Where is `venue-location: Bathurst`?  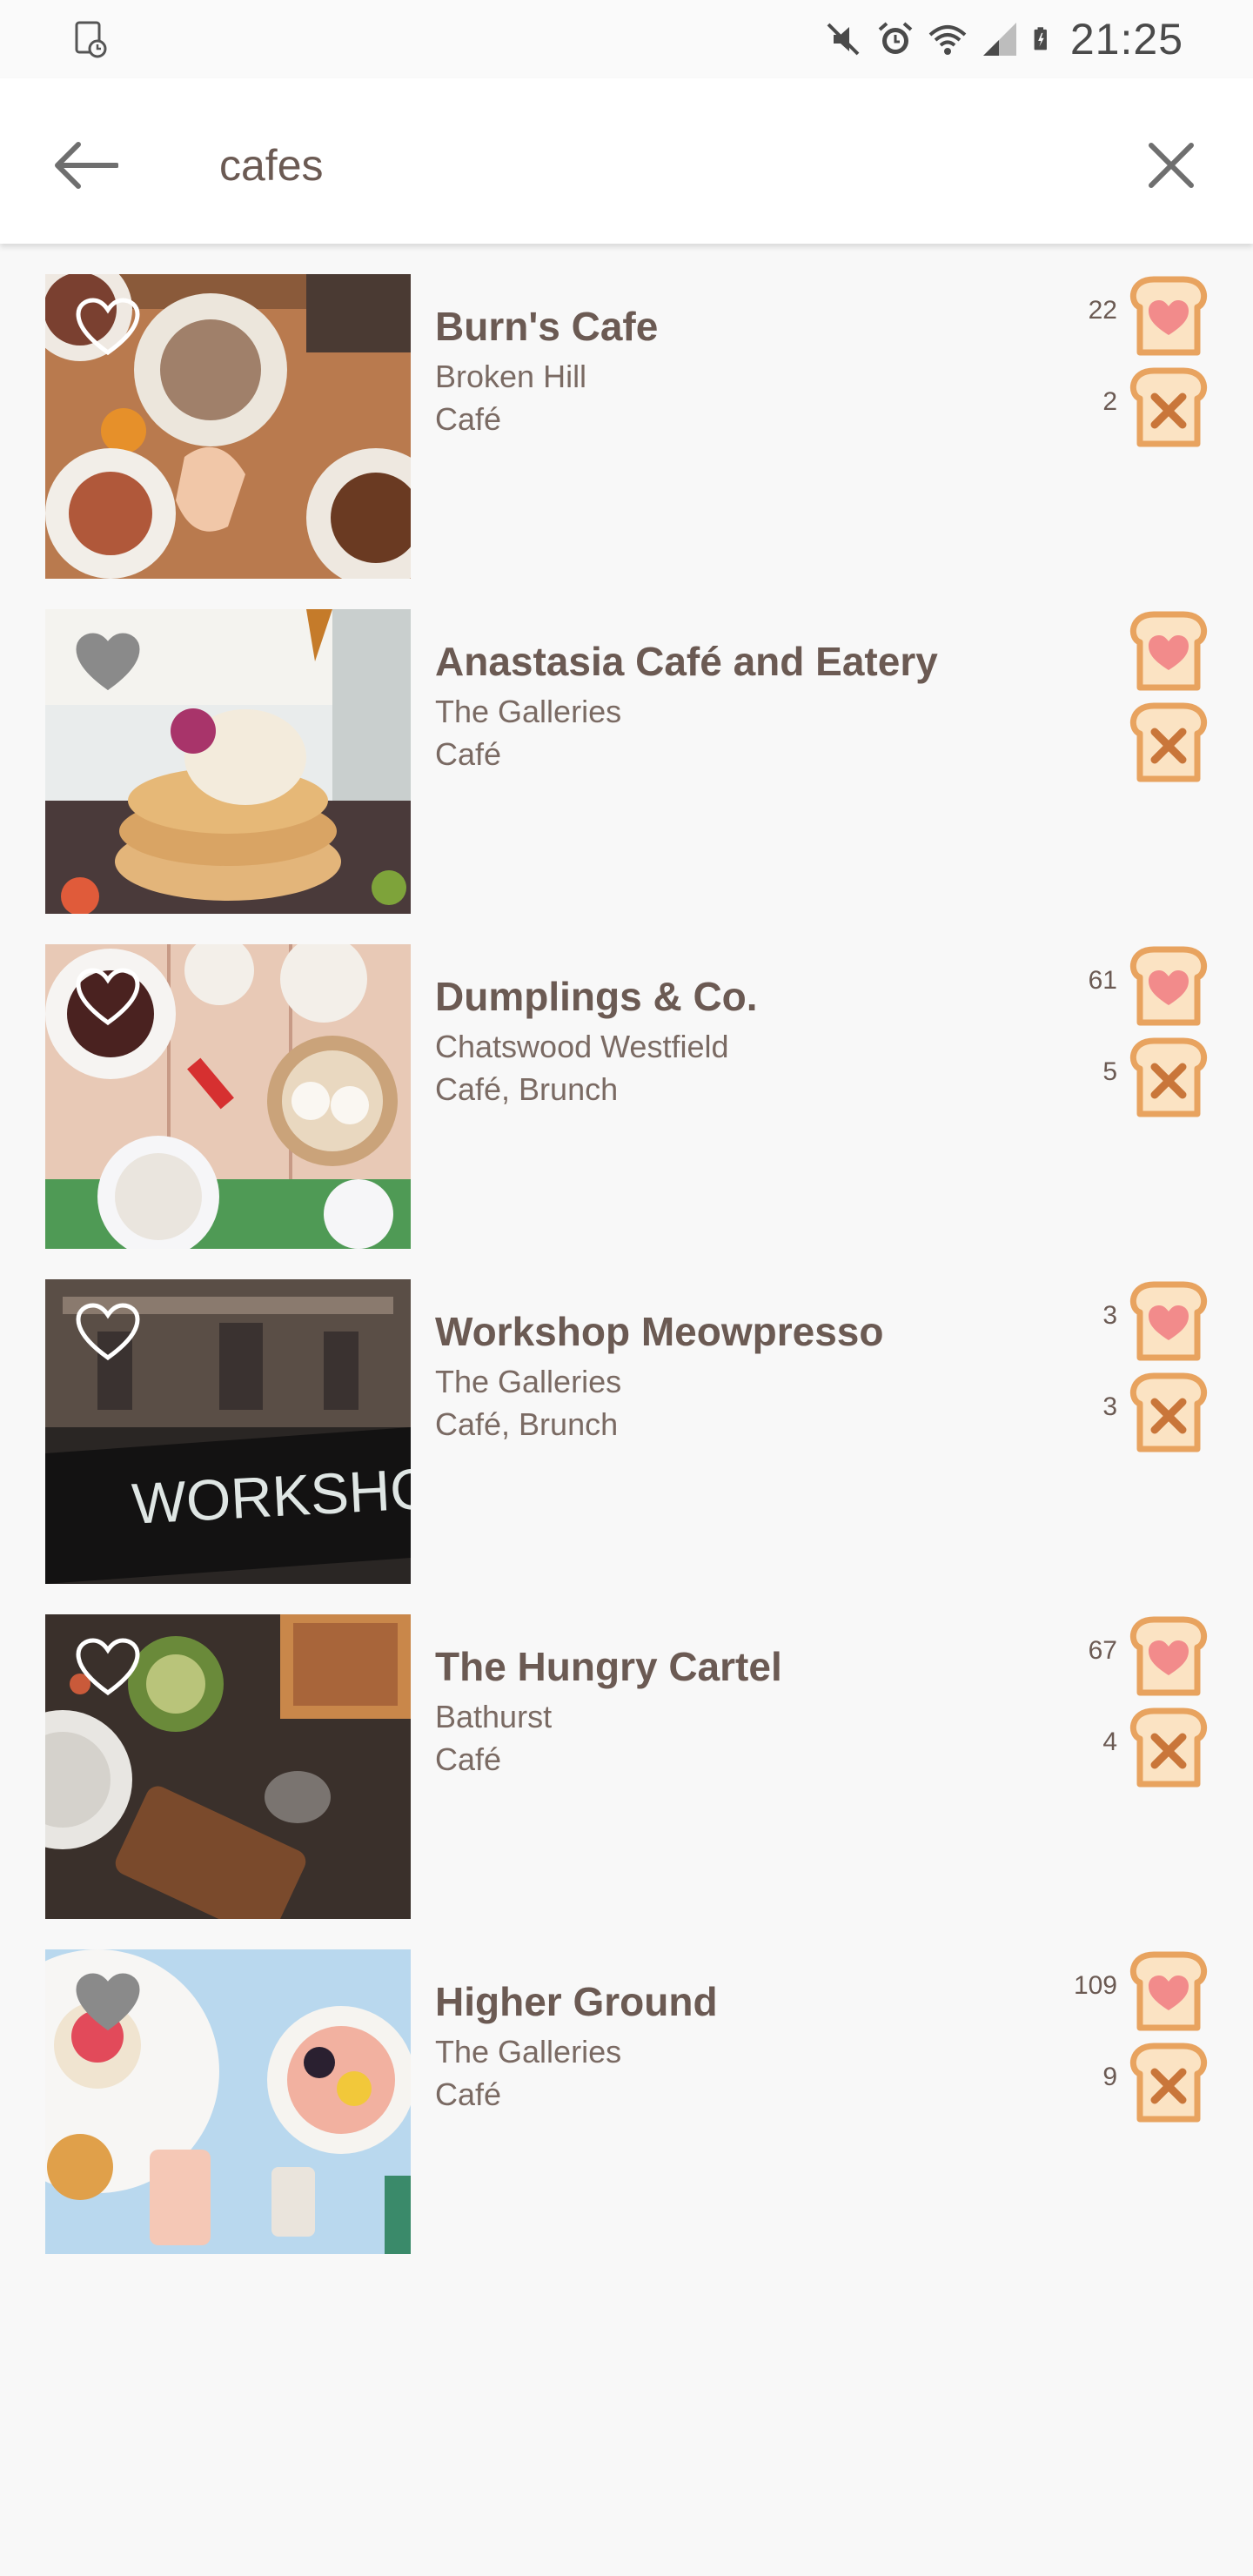 venue-location: Bathurst is located at coordinates (494, 1716).